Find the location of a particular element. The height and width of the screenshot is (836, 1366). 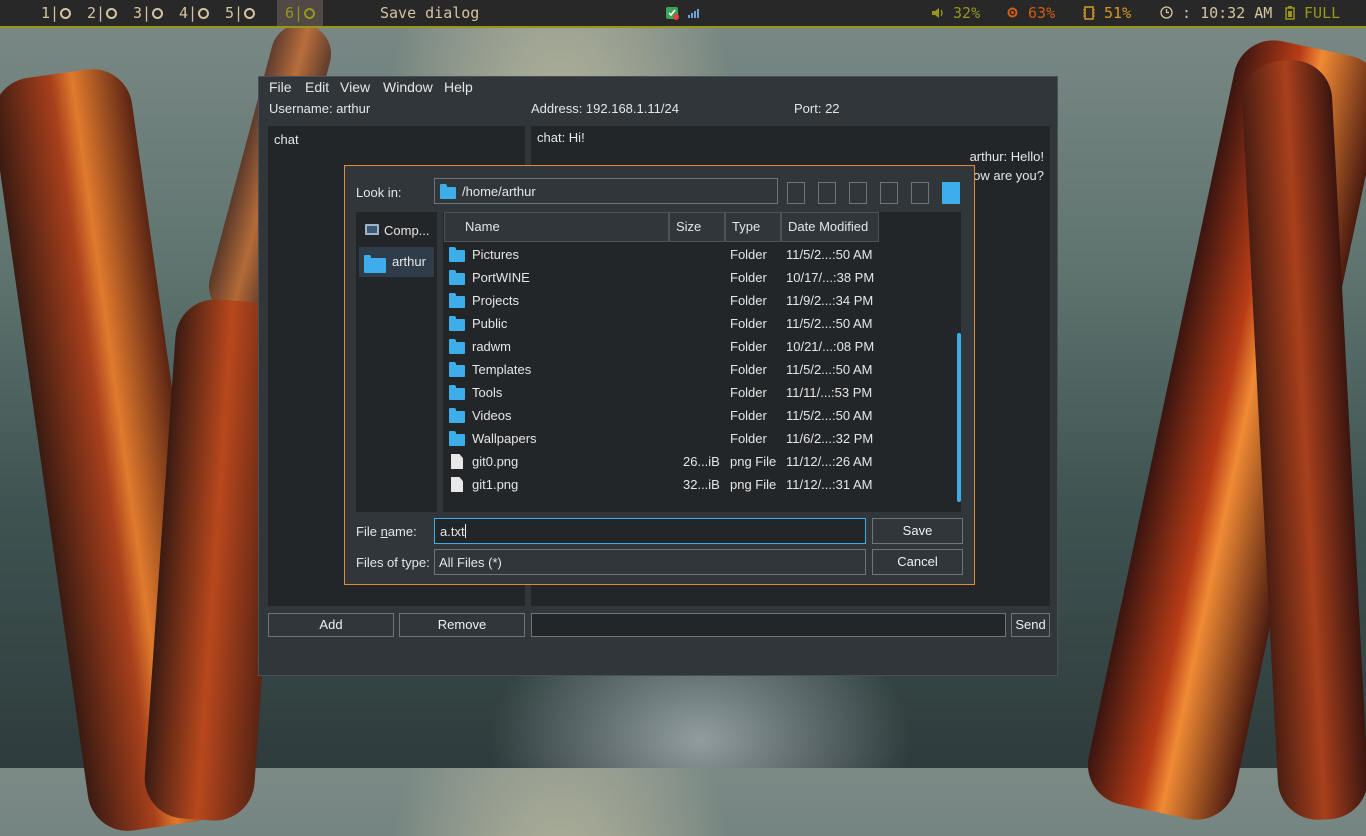

forward-button is located at coordinates (827, 193).